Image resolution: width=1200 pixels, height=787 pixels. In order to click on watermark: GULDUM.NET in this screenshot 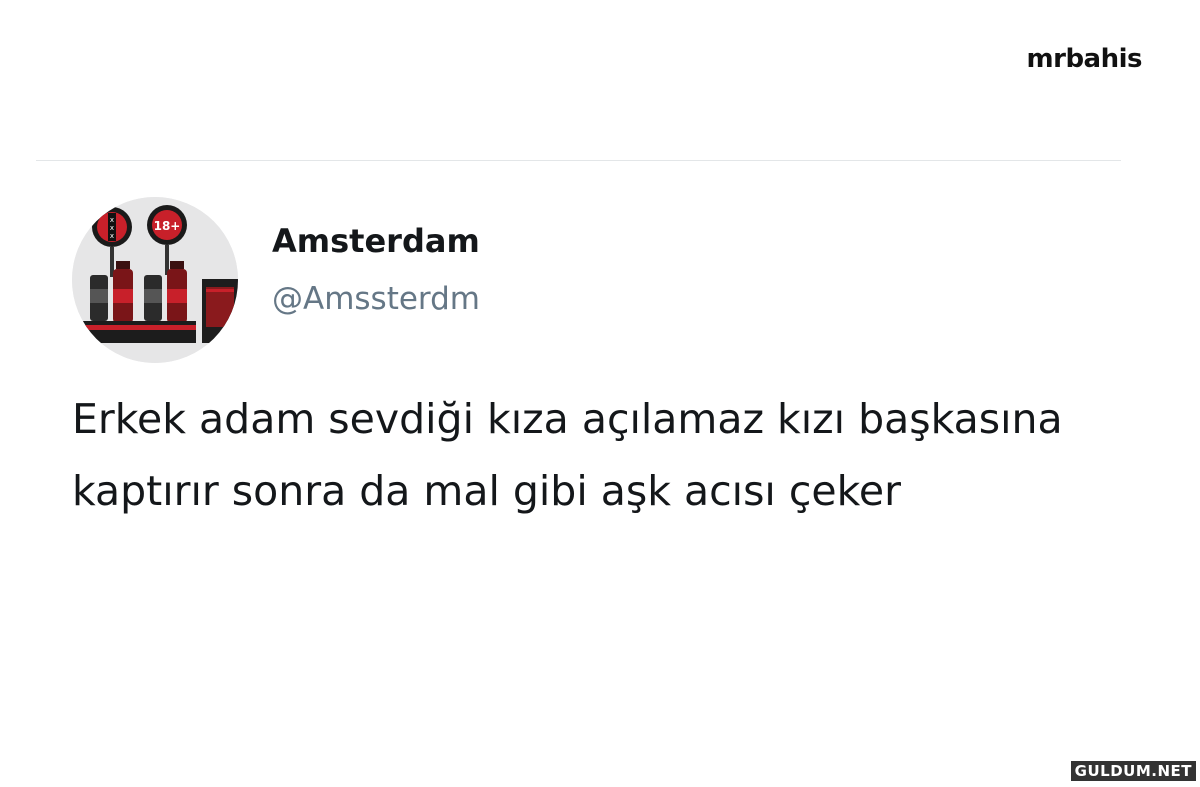, I will do `click(1133, 771)`.